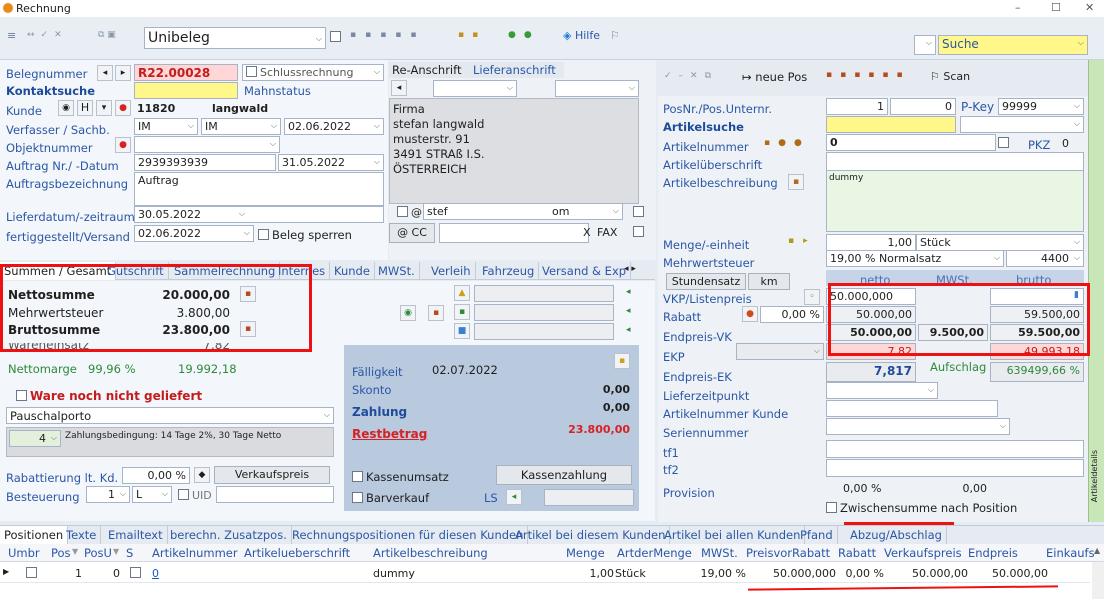  Describe the element at coordinates (706, 281) in the screenshot. I see `stundensatz-button: Stundensatz` at that location.